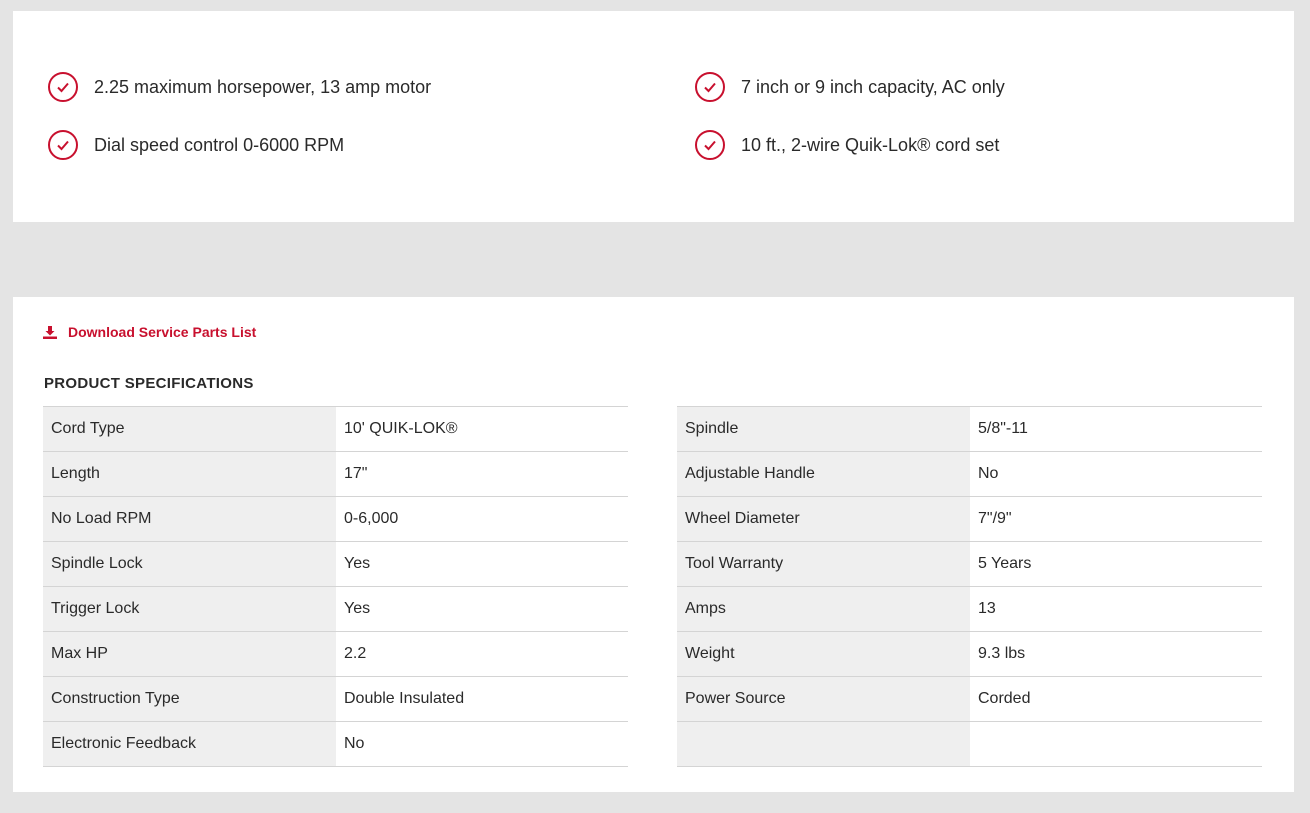 The image size is (1310, 813). I want to click on feature-item: 2.25 maximum horsepower, 13 amp motor, so click(239, 87).